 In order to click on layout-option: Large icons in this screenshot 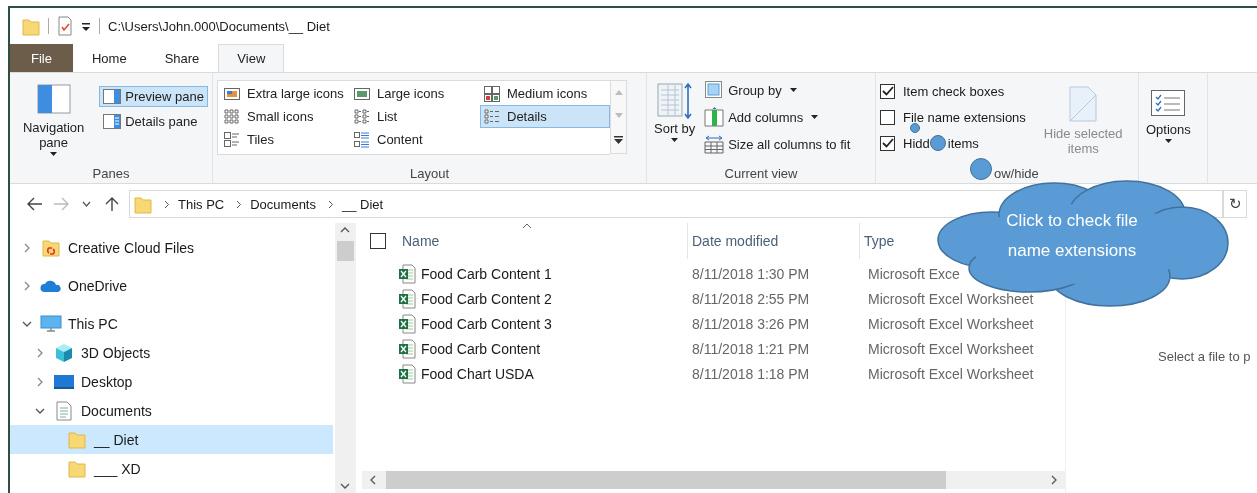, I will do `click(415, 93)`.